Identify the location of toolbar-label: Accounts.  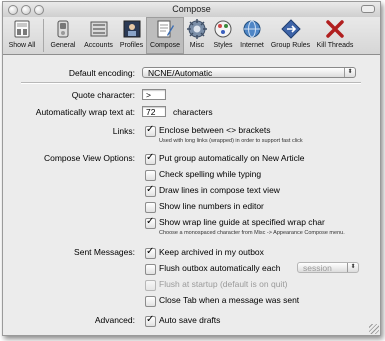
(98, 45).